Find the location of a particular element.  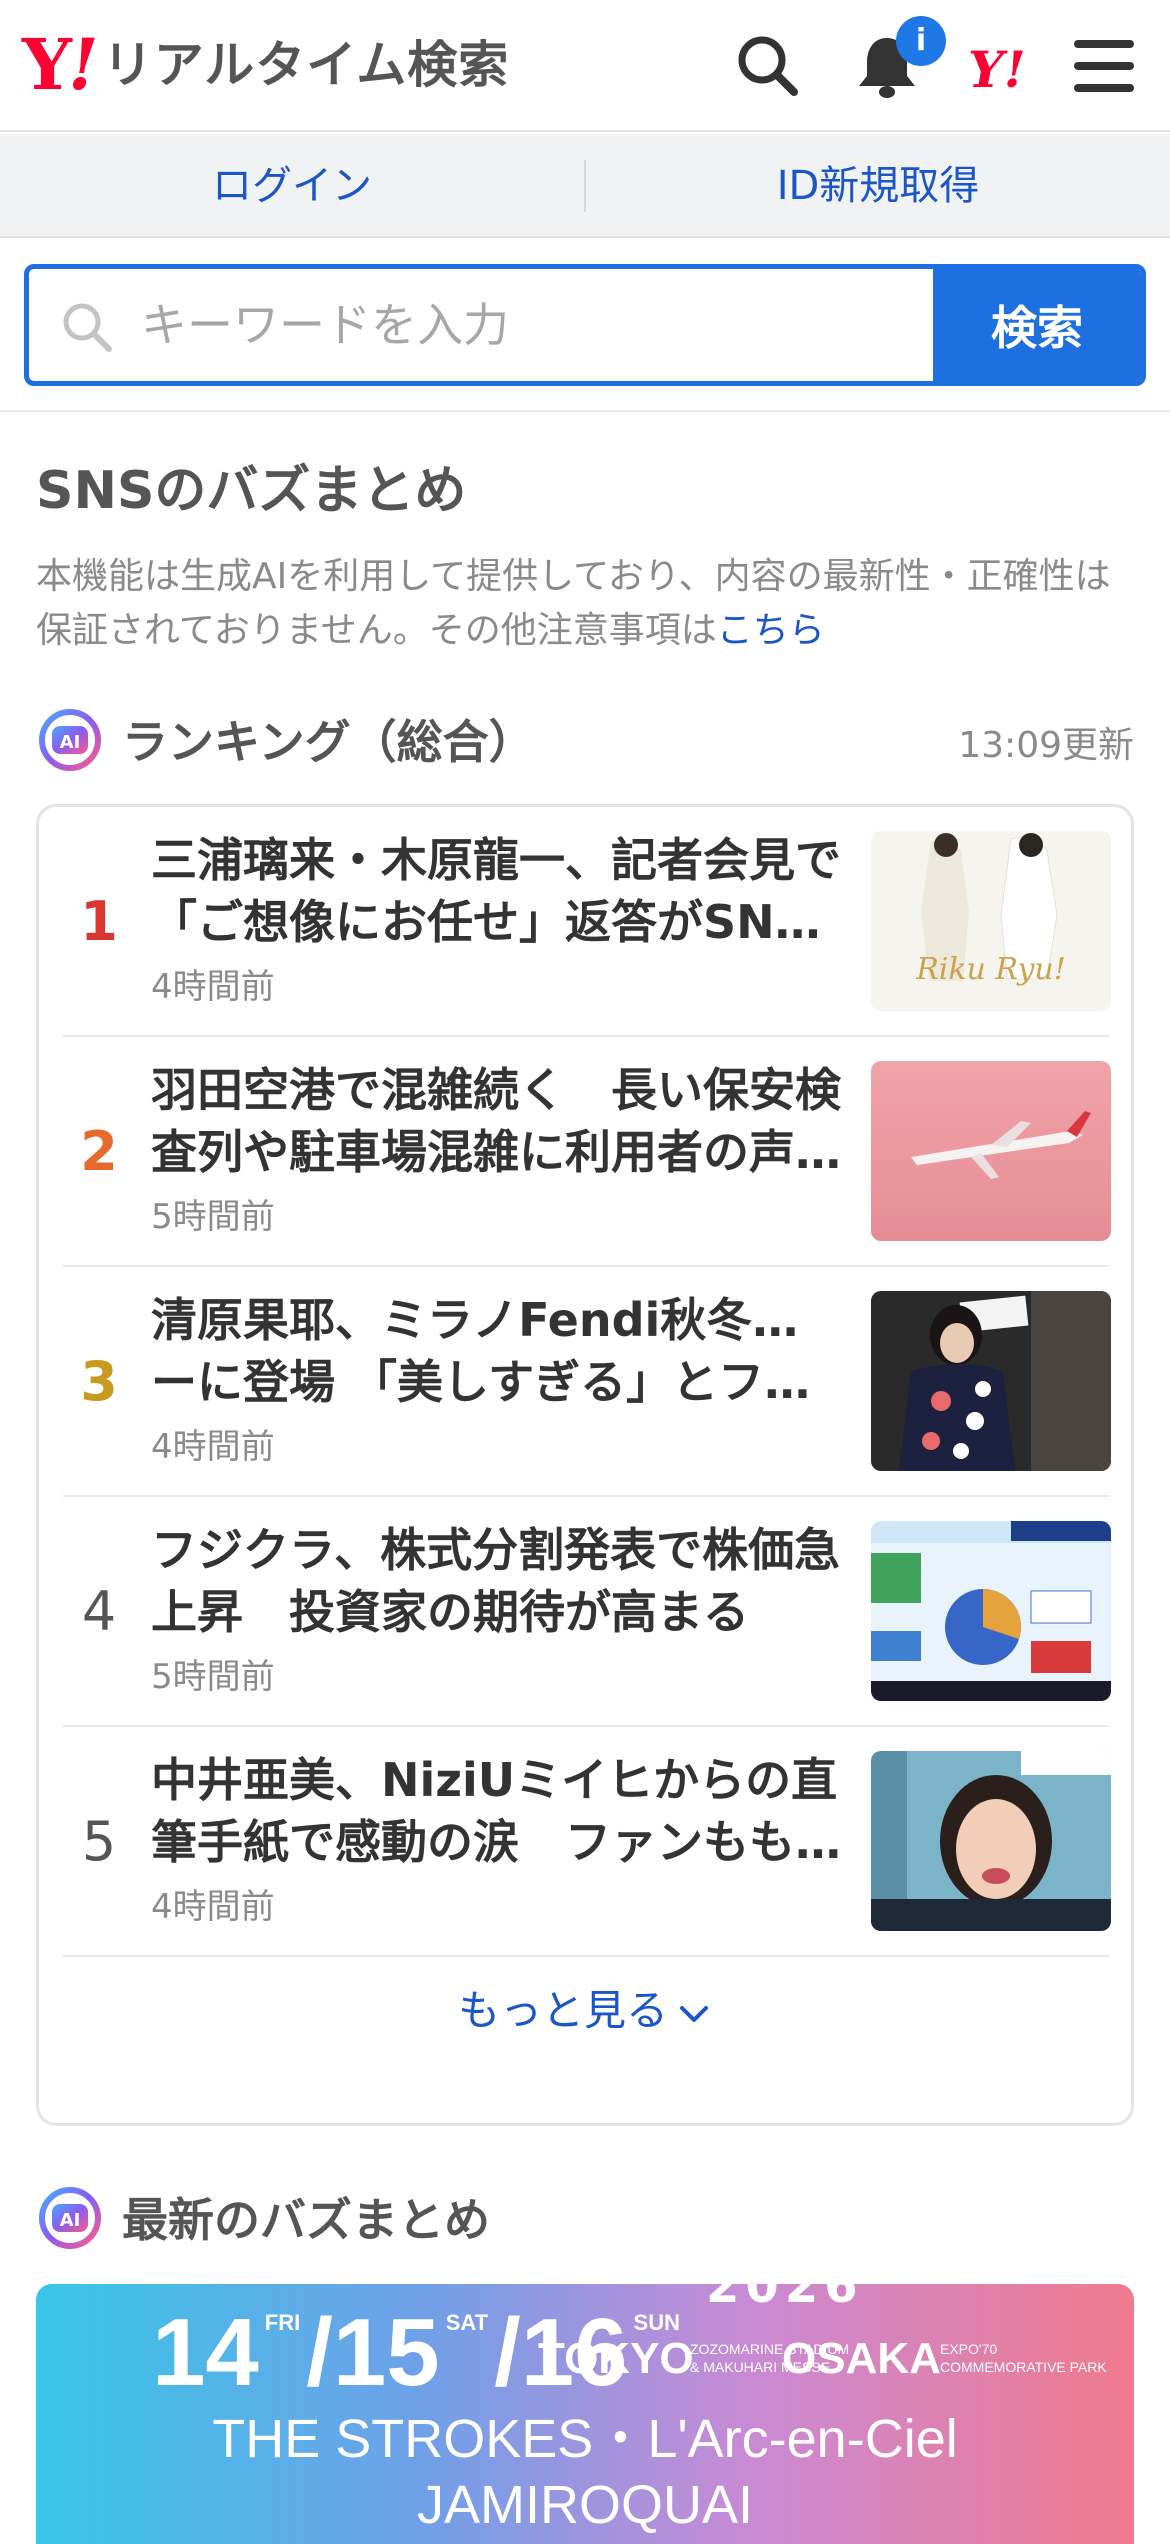

banner-city: TOKYO is located at coordinates (616, 2358).